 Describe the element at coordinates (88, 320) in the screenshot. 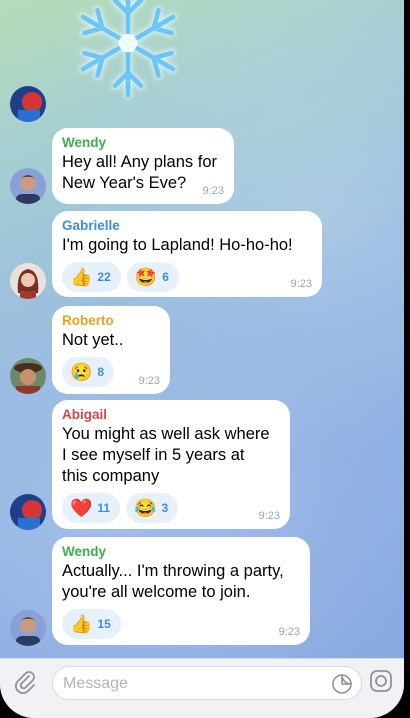

I see `sender-name: Roberto` at that location.